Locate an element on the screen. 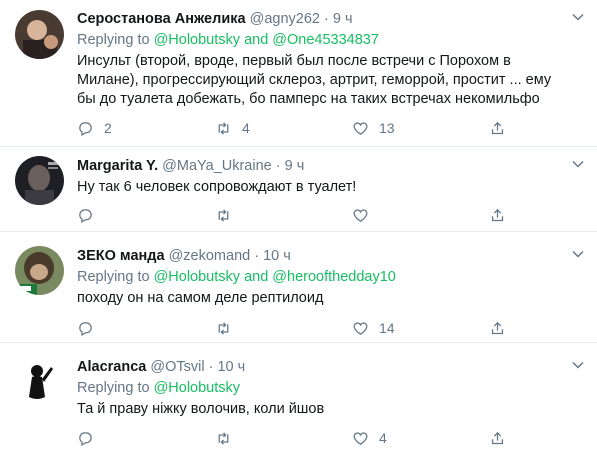  mention-link: @heroofthedday10 is located at coordinates (334, 277).